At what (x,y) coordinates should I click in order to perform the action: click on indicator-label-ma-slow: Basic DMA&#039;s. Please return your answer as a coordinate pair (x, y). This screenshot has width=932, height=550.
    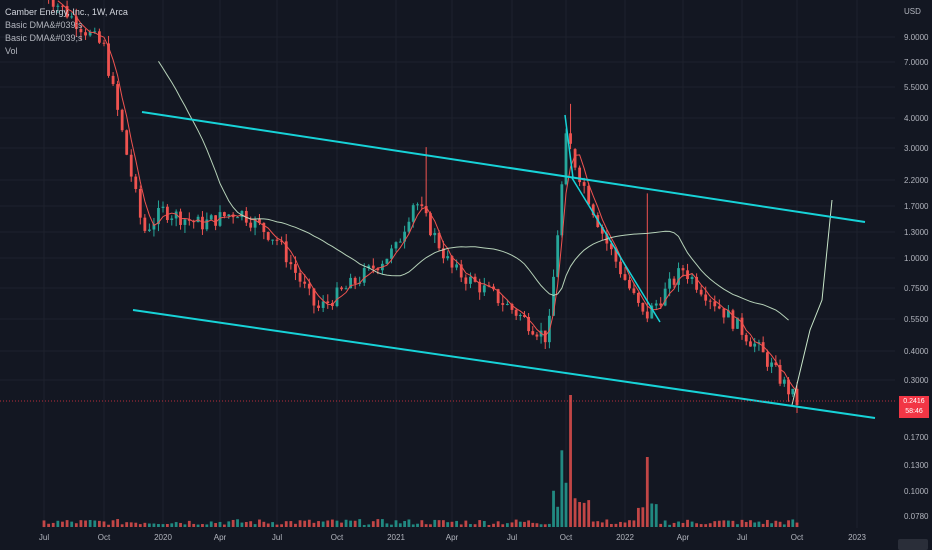
    Looking at the image, I should click on (66, 38).